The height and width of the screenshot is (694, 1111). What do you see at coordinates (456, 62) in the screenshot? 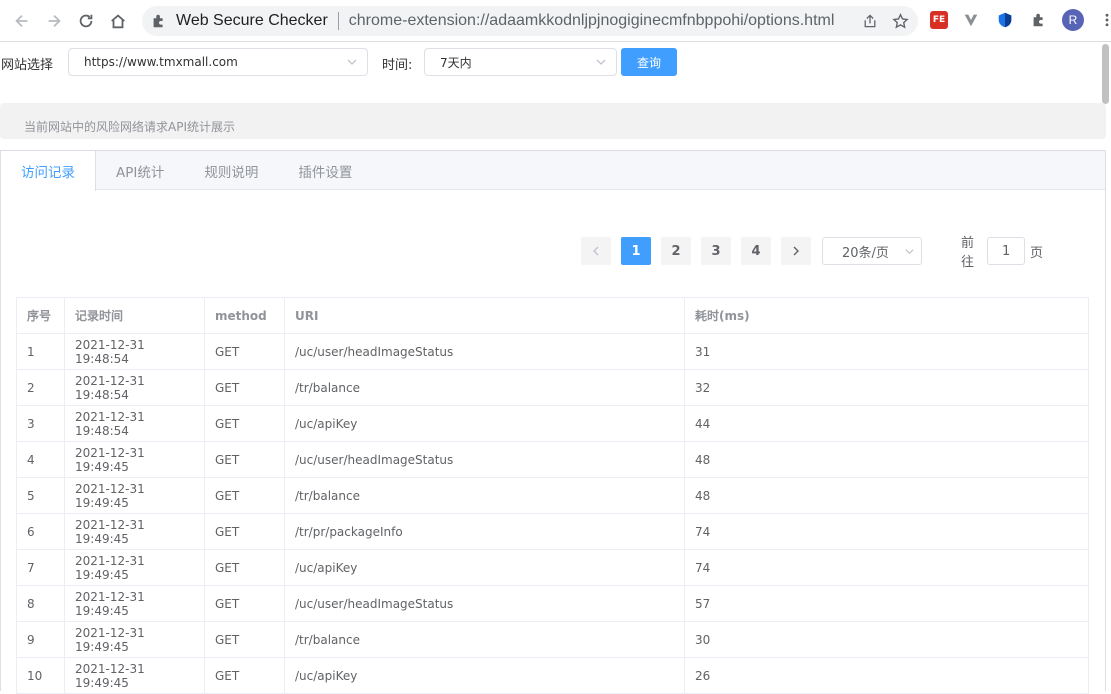
I see `time-select-value: 7天内` at bounding box center [456, 62].